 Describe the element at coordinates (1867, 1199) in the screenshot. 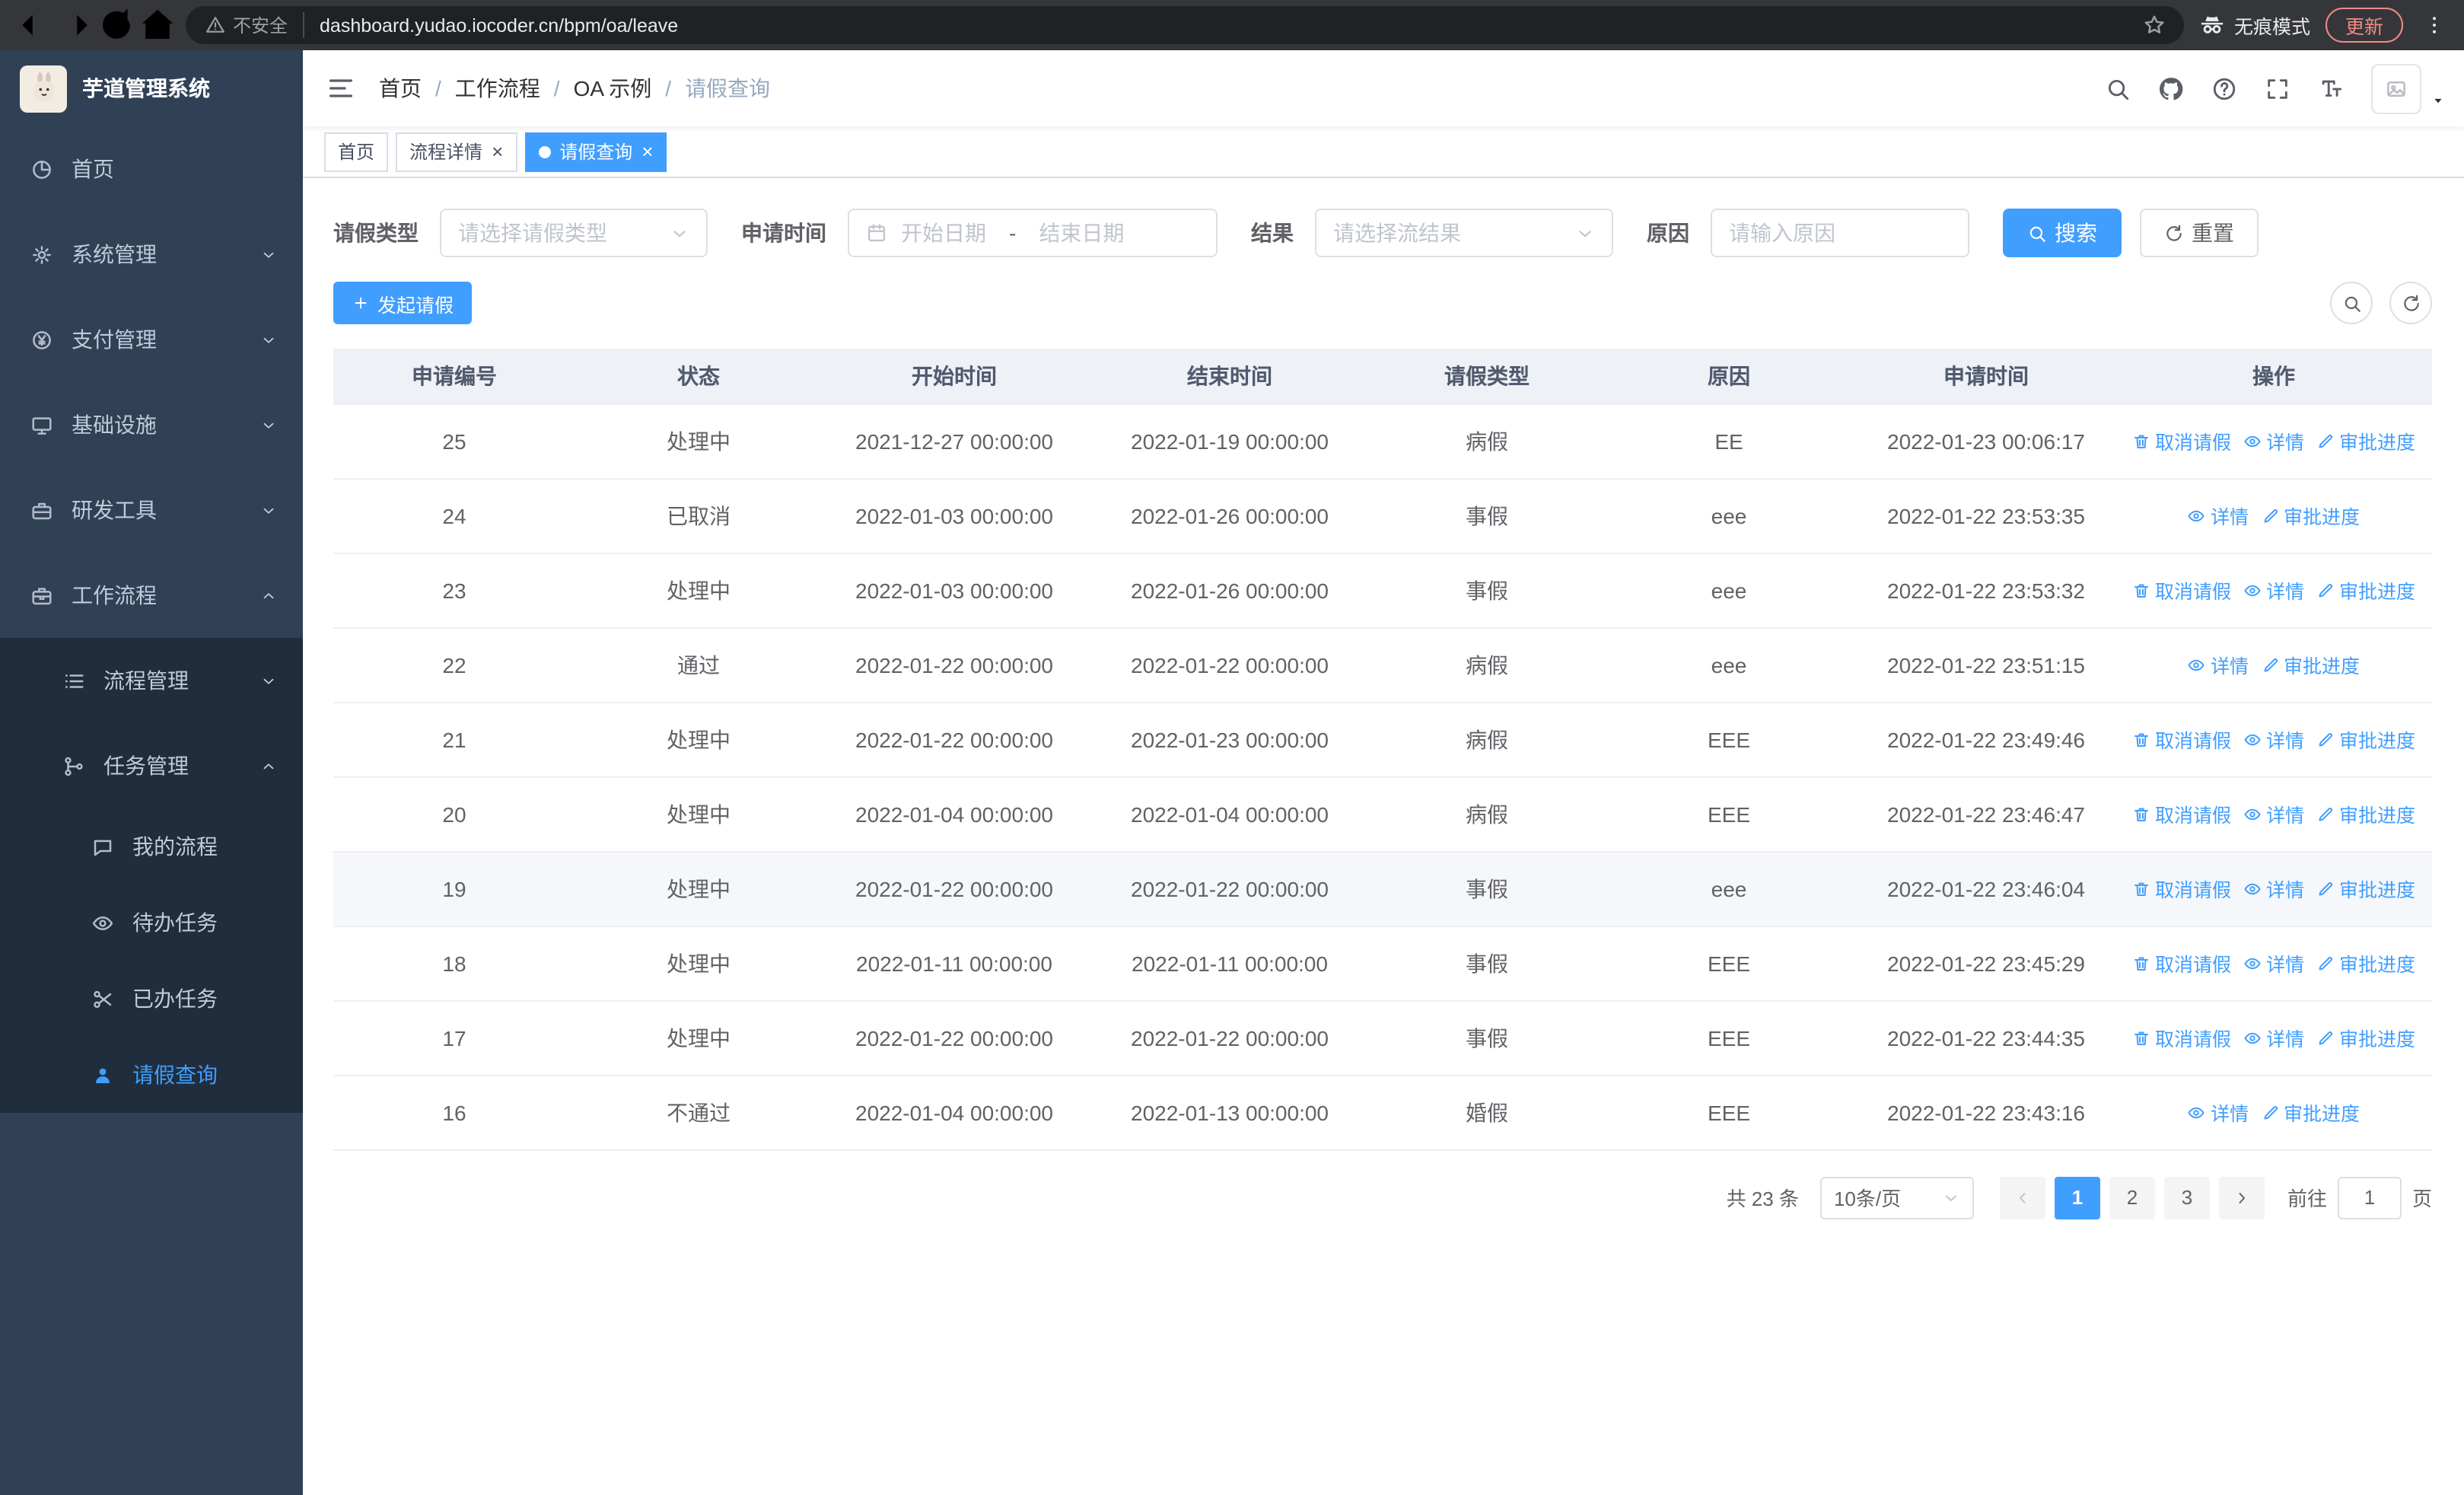

I see `page-size-label: 10条/页` at that location.